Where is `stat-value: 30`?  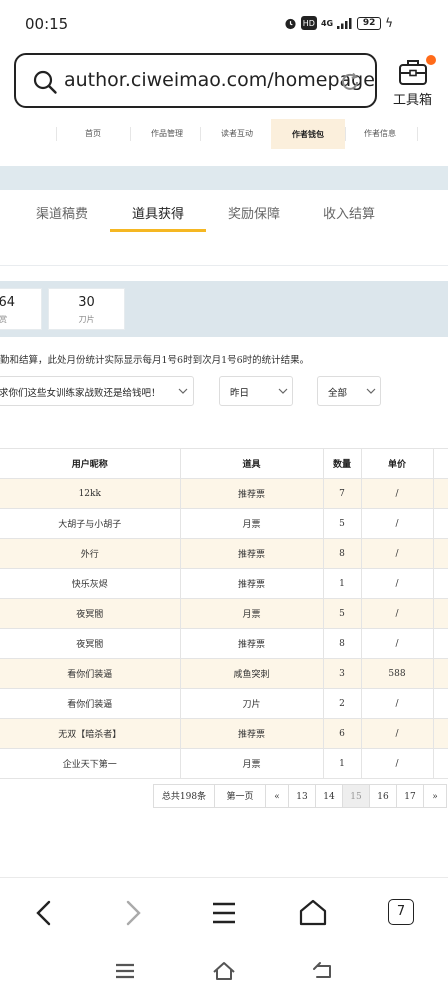
stat-value: 30 is located at coordinates (86, 302).